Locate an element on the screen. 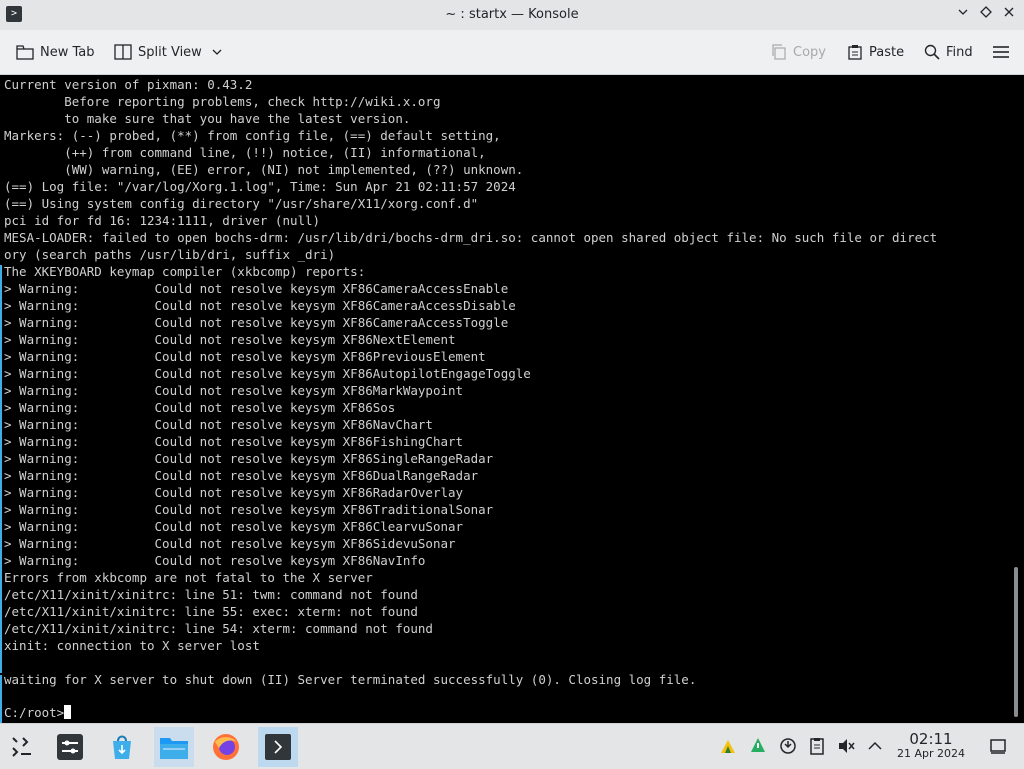 This screenshot has height=769, width=1024. copy-icon is located at coordinates (779, 52).